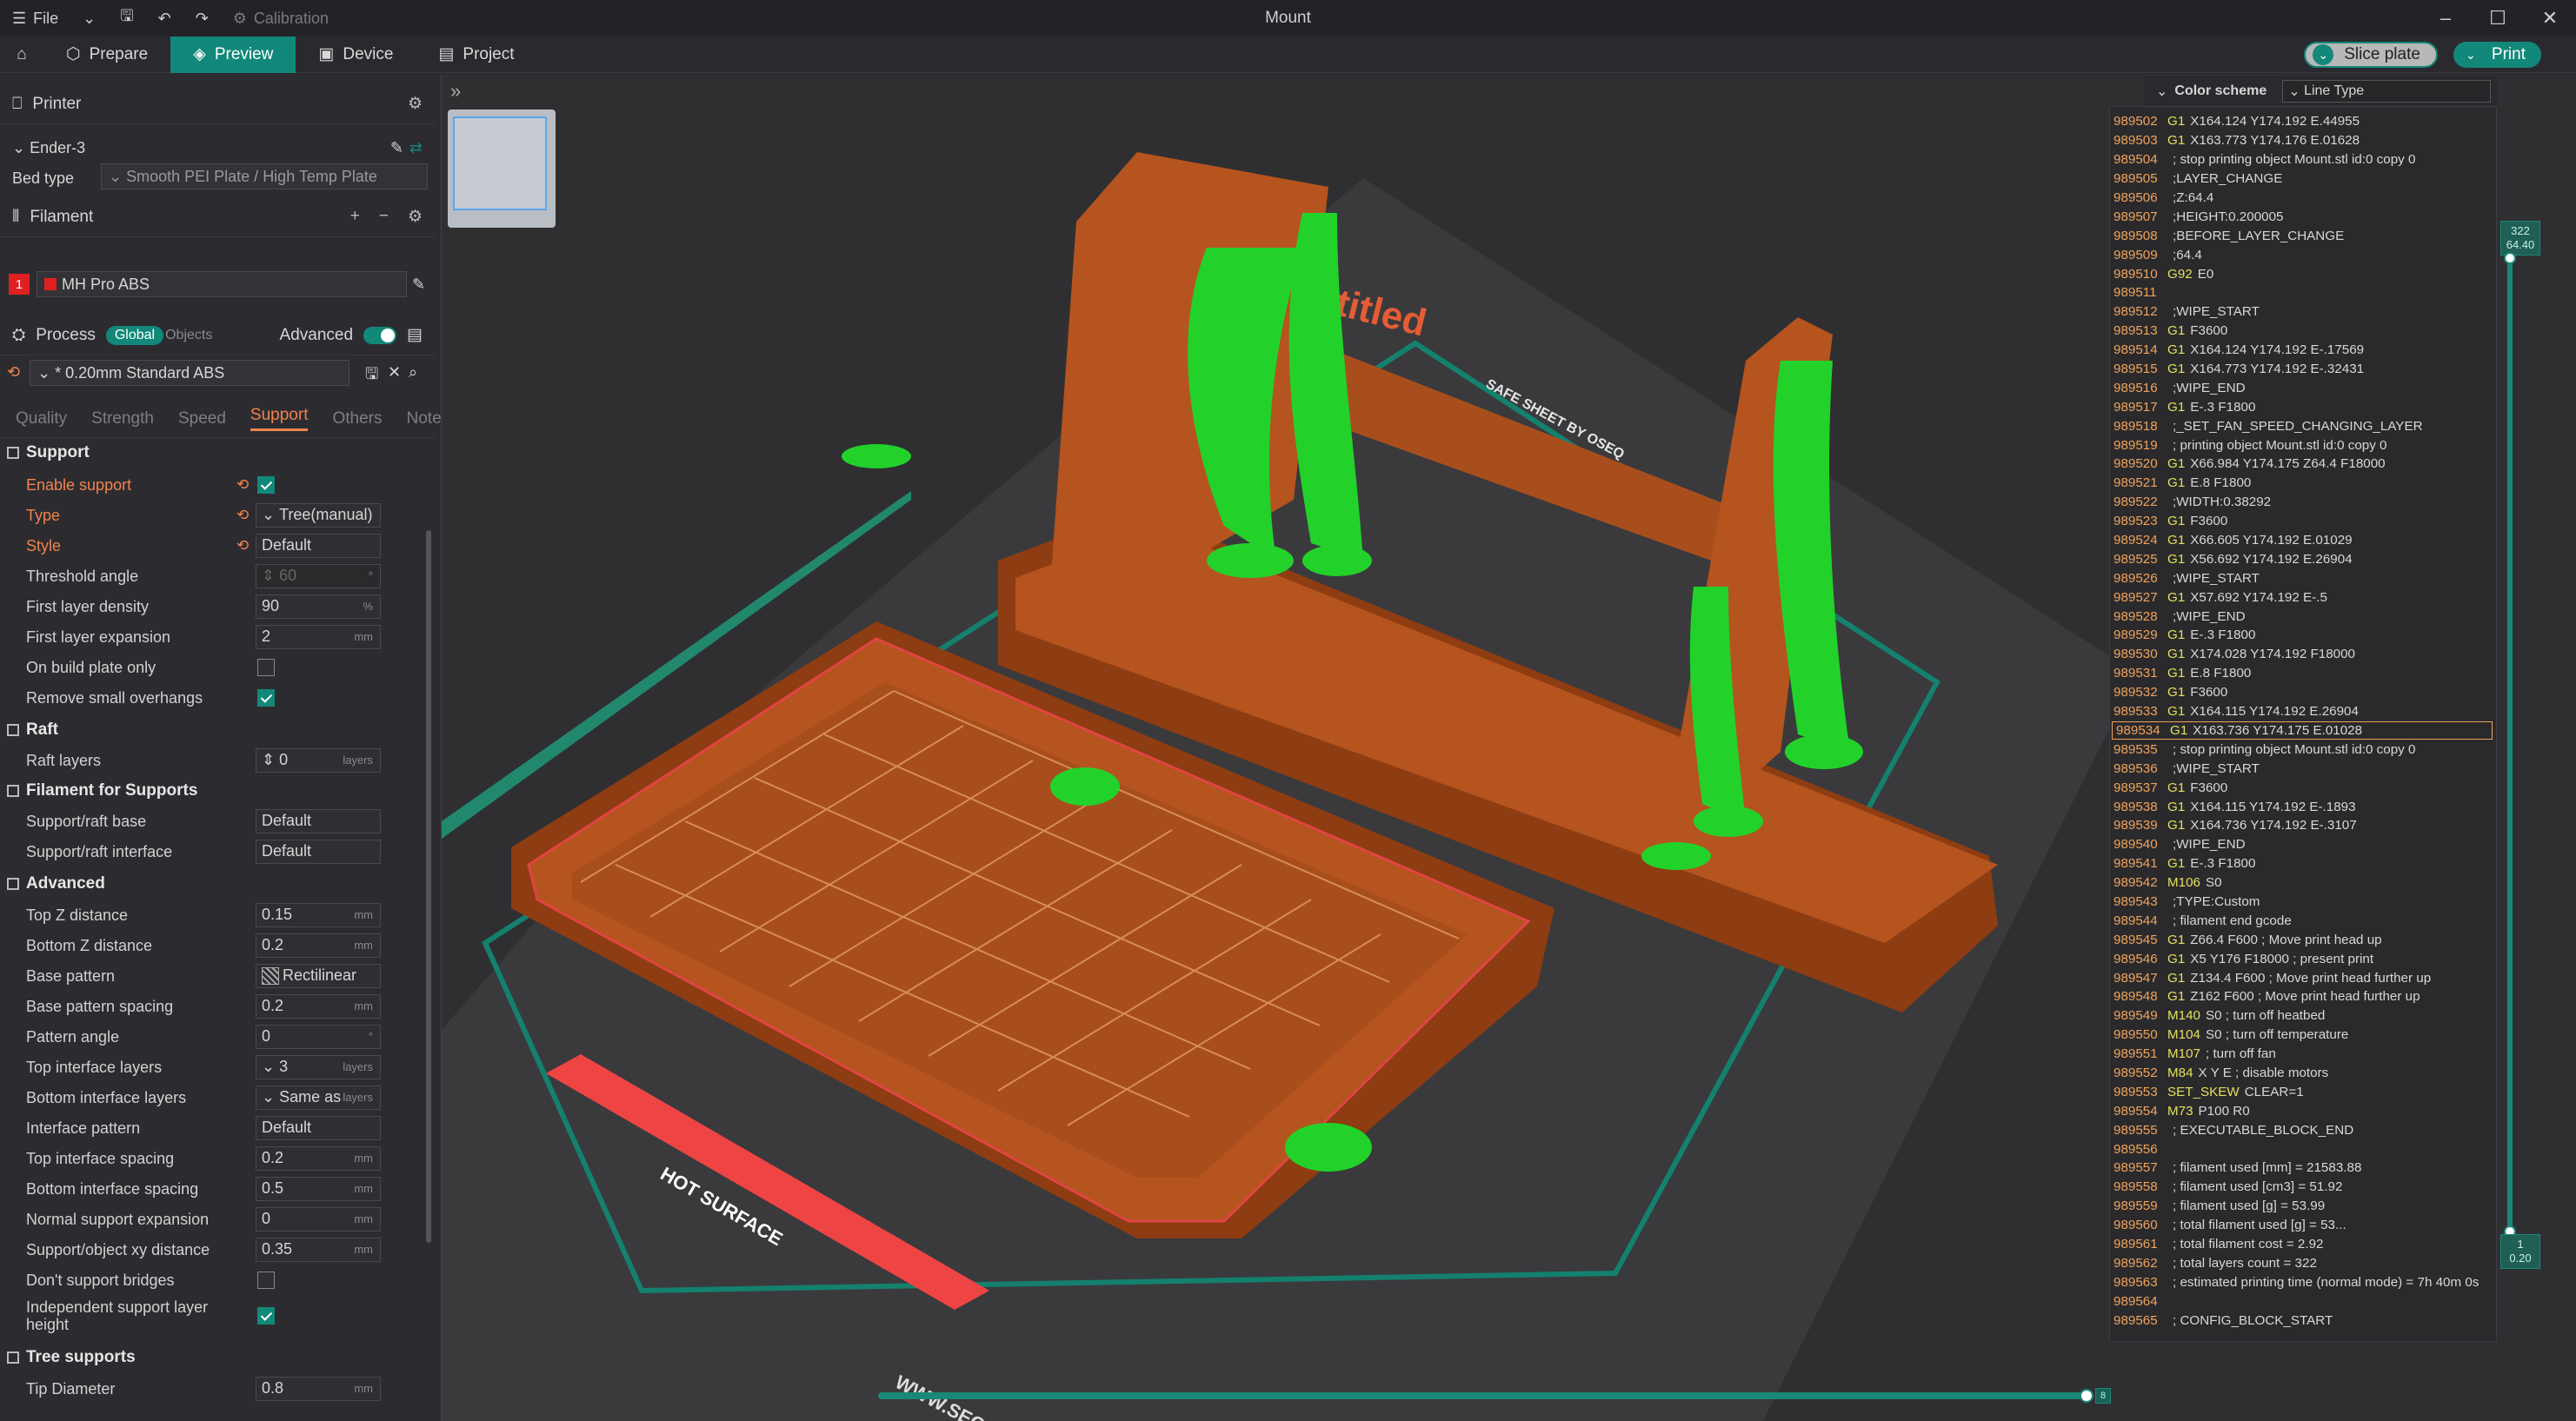  What do you see at coordinates (2303, 406) in the screenshot?
I see `gcode-line: 989517 G1 E-.3 F1800` at bounding box center [2303, 406].